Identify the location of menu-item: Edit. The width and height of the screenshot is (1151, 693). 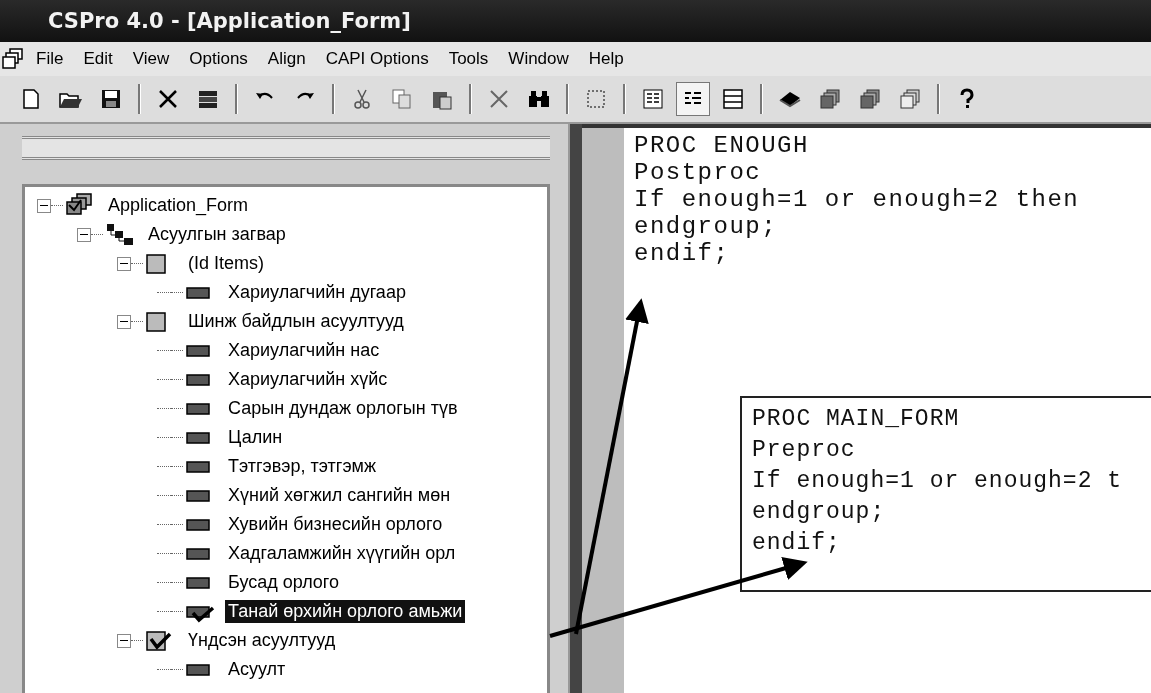
(98, 59).